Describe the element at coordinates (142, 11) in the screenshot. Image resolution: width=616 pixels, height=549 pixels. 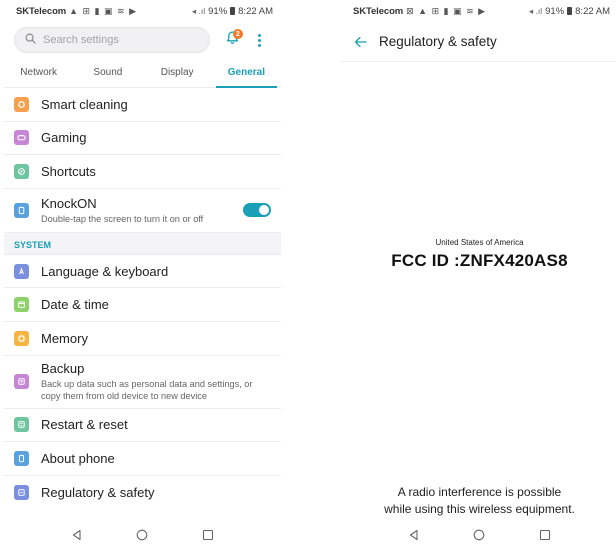
I see `status-bar: SKTelecom ▲ ⊞ ▮ ▣ ≋ ▶ ◂ .ıl 91% 8:22 AM` at that location.